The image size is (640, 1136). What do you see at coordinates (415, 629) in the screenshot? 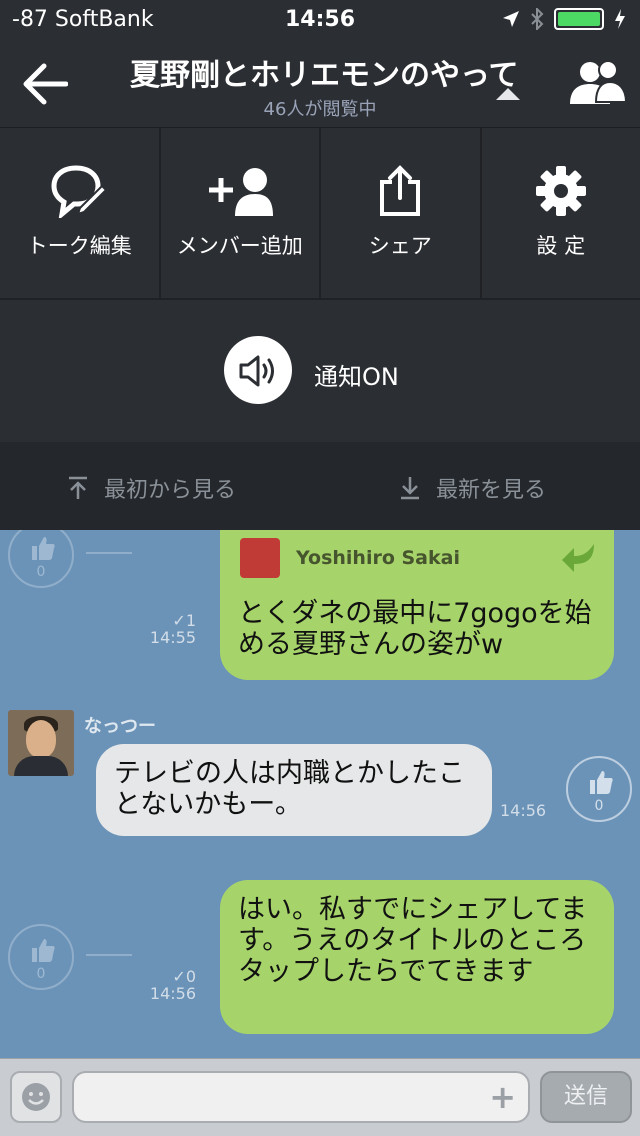
I see `message-text: とくダネの最中に7gogoを始める夏野さんの姿がw` at bounding box center [415, 629].